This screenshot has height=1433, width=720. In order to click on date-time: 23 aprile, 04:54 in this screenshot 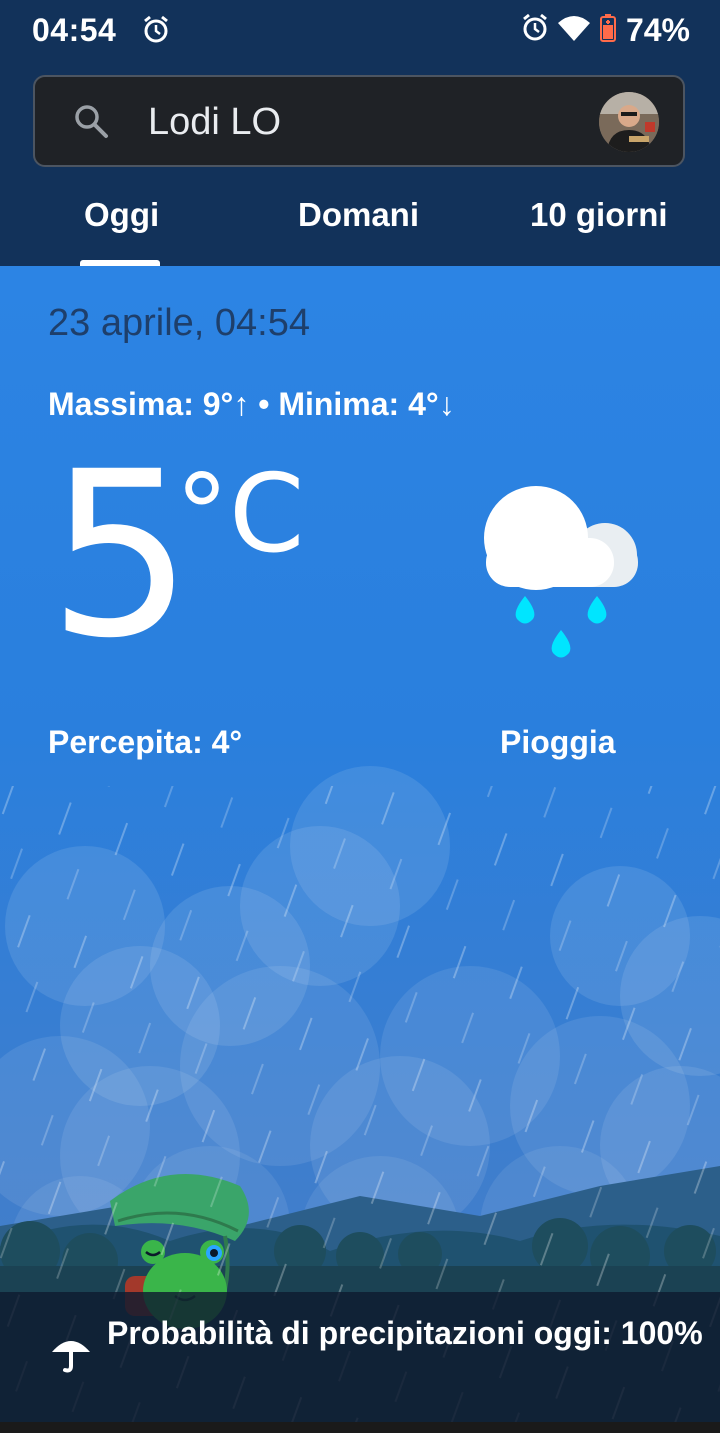, I will do `click(179, 323)`.